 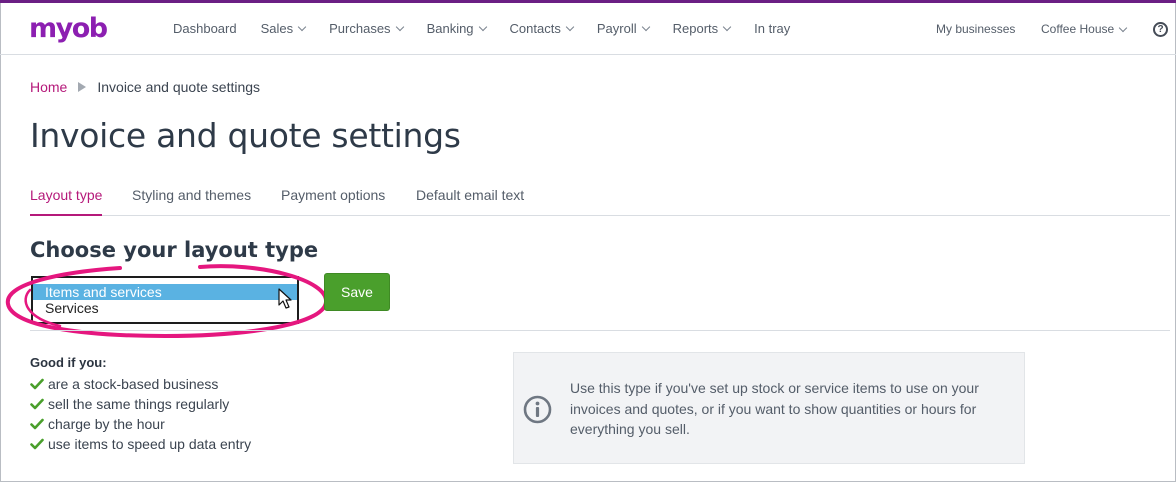 What do you see at coordinates (357, 292) in the screenshot?
I see `save-button: Save` at bounding box center [357, 292].